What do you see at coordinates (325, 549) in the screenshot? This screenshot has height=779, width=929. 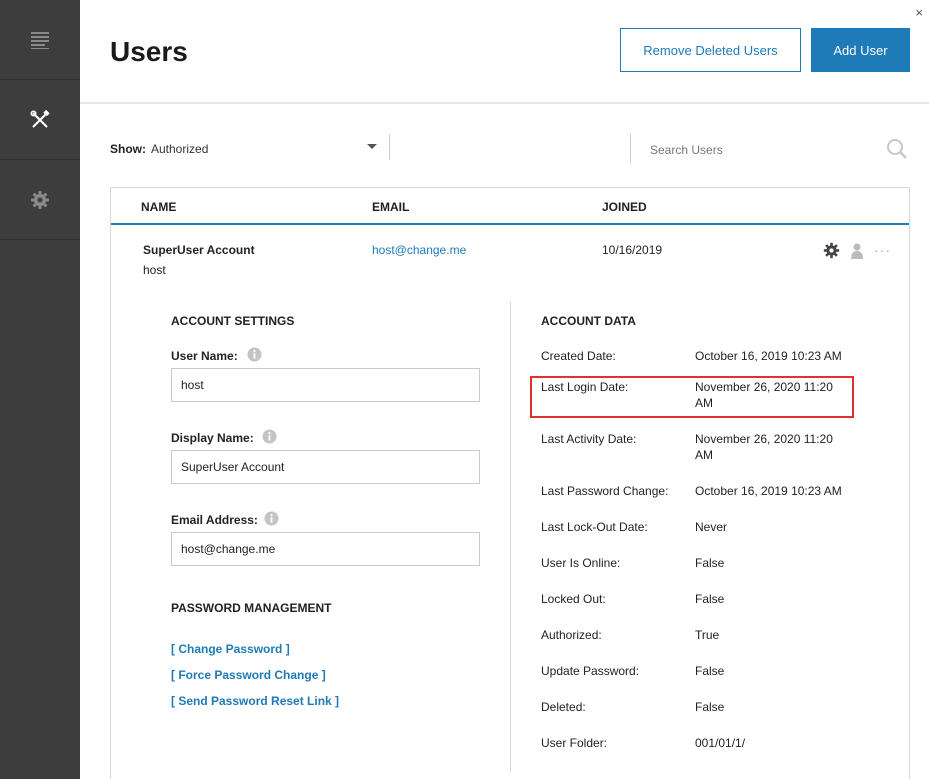 I see `email-address-field` at bounding box center [325, 549].